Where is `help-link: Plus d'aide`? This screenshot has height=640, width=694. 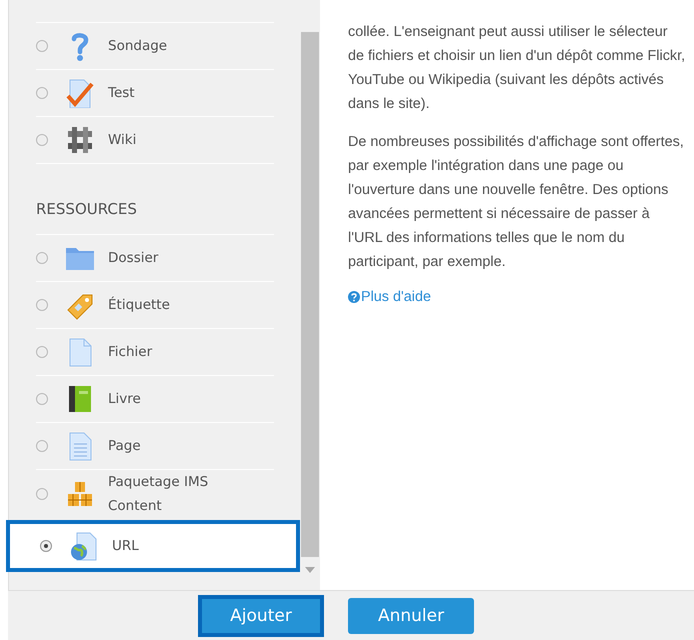 help-link: Plus d'aide is located at coordinates (389, 297).